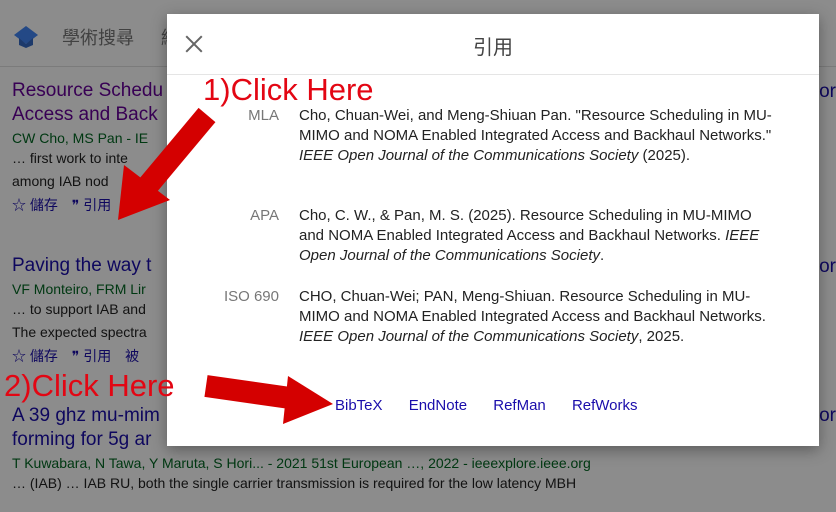 The image size is (836, 512). What do you see at coordinates (288, 89) in the screenshot?
I see `annotation-step1-label: 1)Click Here` at bounding box center [288, 89].